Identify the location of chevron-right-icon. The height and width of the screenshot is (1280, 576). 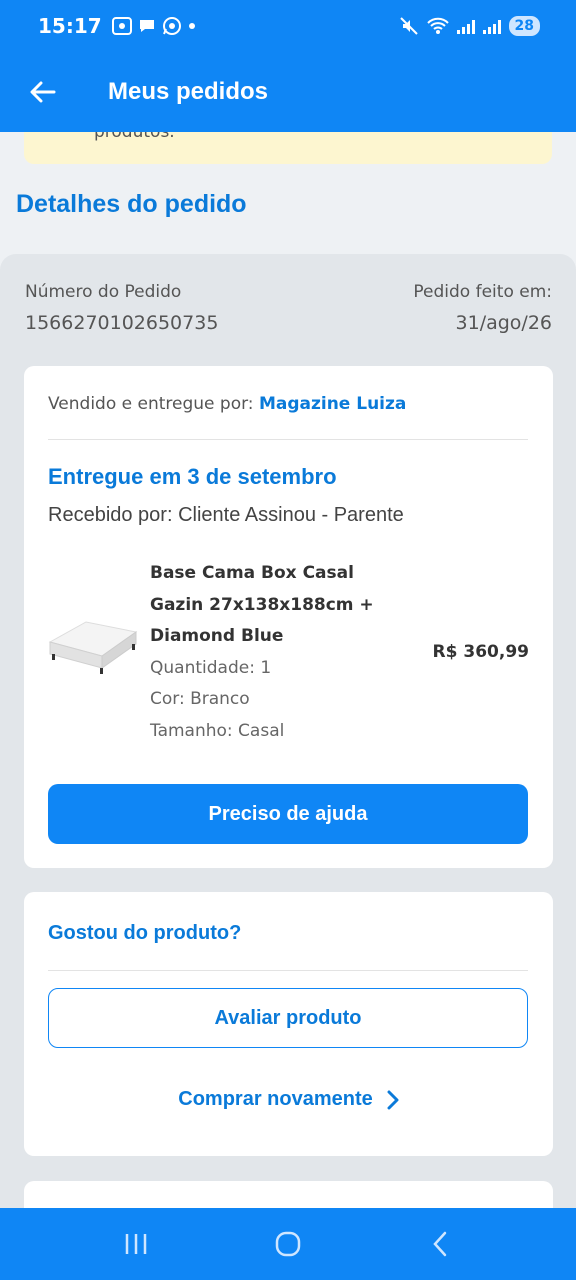
(393, 1099).